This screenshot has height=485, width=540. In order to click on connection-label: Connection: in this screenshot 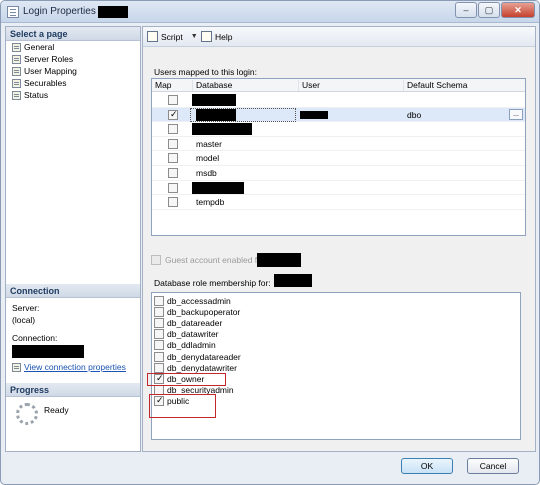, I will do `click(35, 338)`.